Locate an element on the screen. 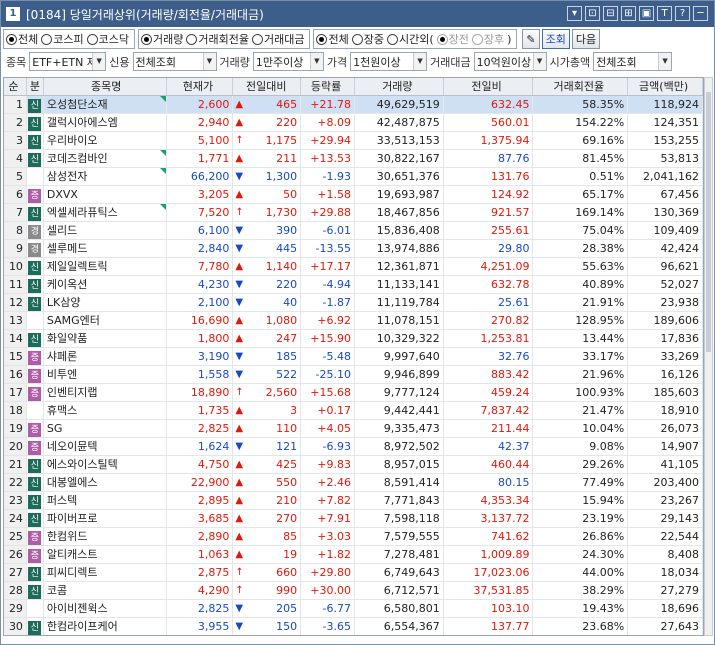 The width and height of the screenshot is (715, 645). radio-pre-market: 장전 is located at coordinates (452, 39).